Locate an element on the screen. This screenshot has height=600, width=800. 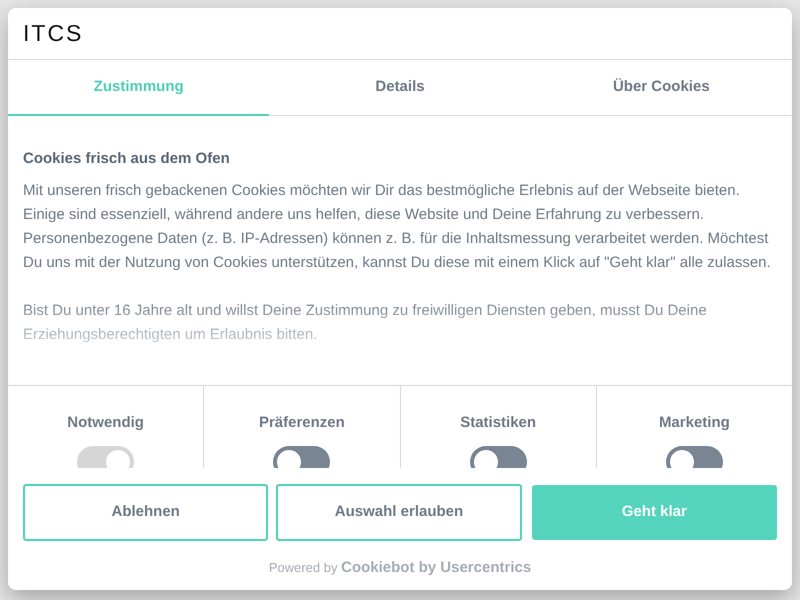
choice-button: Ablehnen is located at coordinates (145, 512).